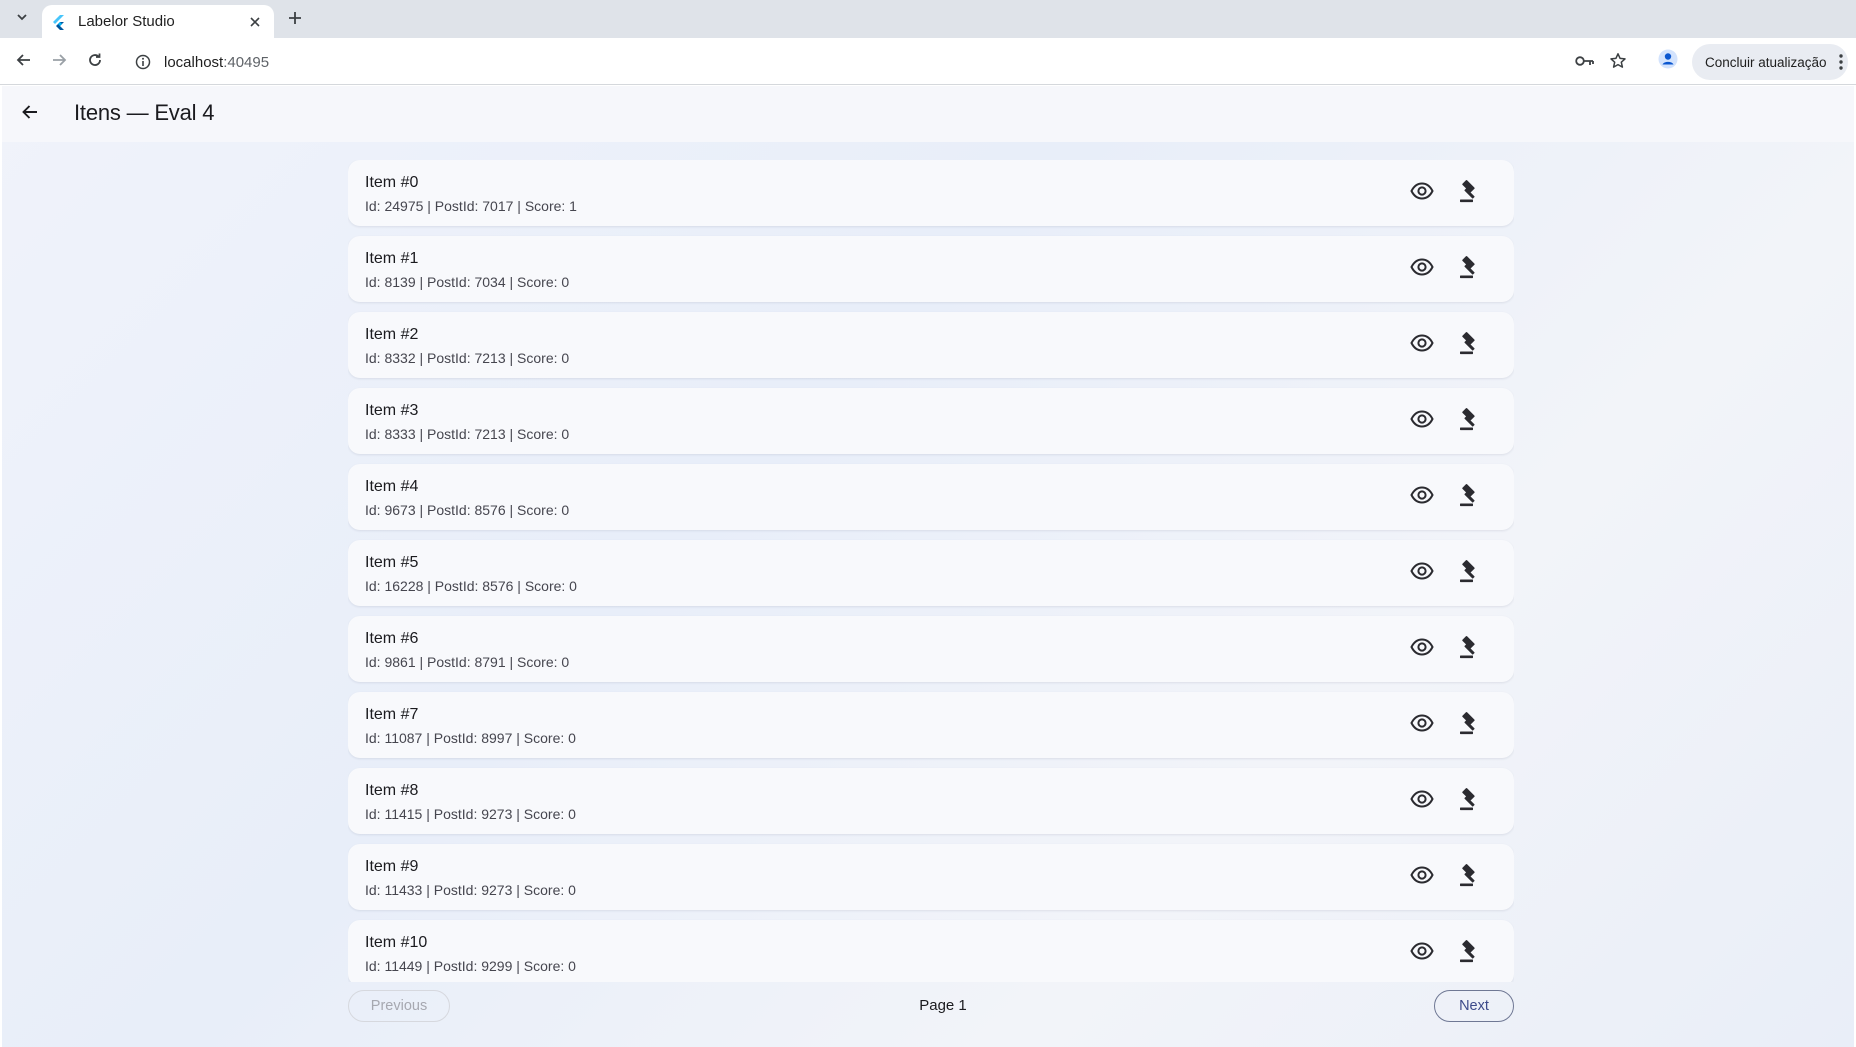  I want to click on arrow-right-icon, so click(59, 62).